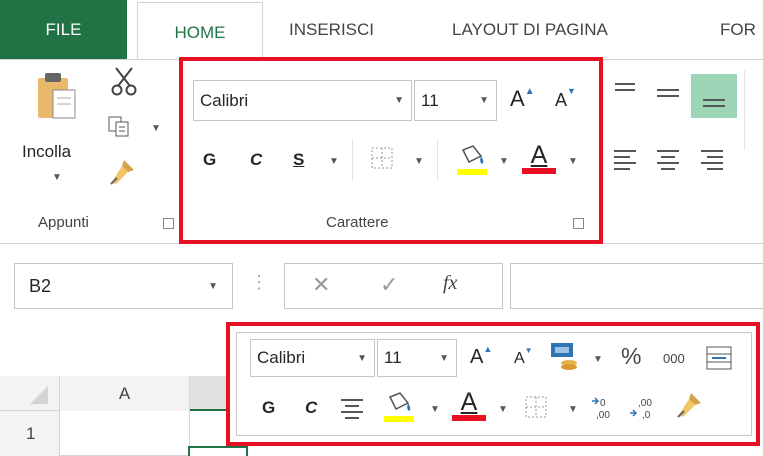  Describe the element at coordinates (636, 286) in the screenshot. I see `formula-input` at that location.